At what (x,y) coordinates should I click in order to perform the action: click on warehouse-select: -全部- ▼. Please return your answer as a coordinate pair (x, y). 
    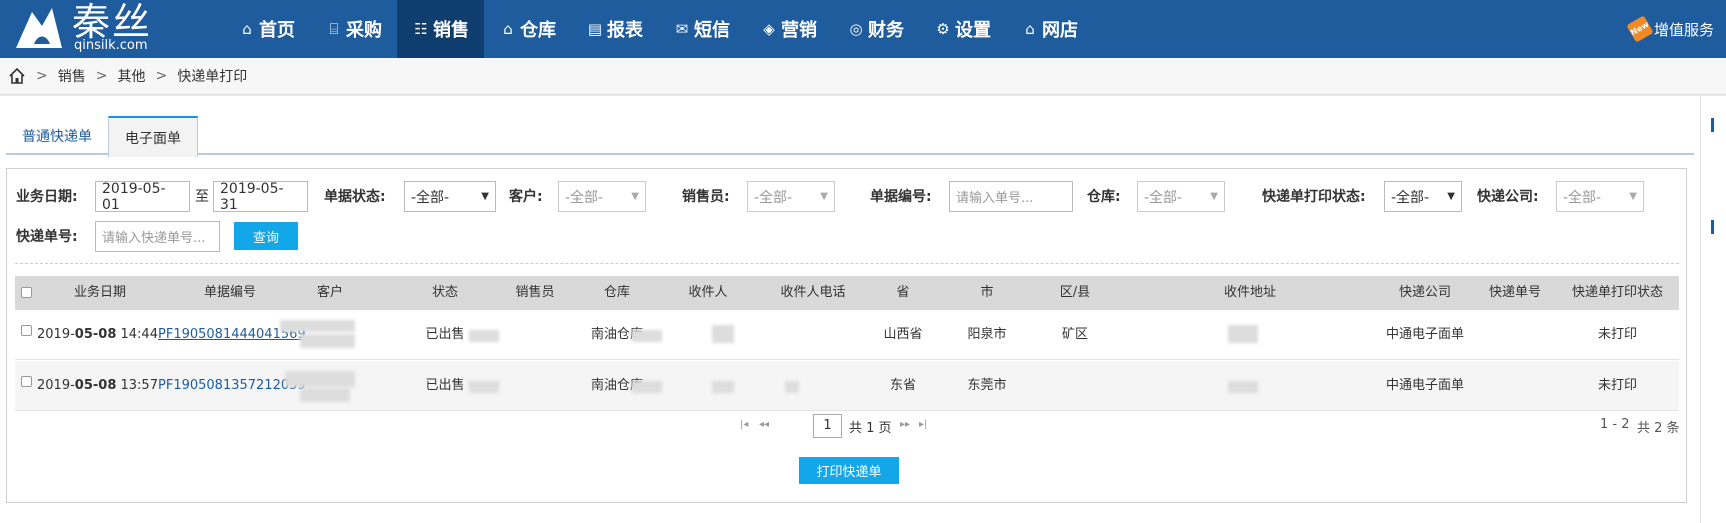
    Looking at the image, I should click on (1181, 196).